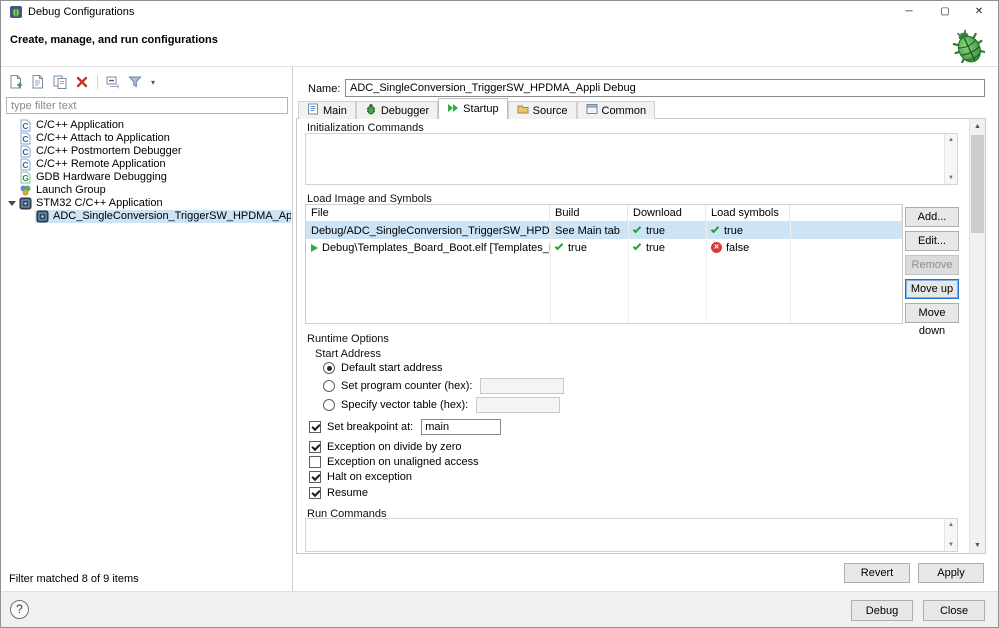  What do you see at coordinates (324, 89) in the screenshot?
I see `name-label: Name:` at bounding box center [324, 89].